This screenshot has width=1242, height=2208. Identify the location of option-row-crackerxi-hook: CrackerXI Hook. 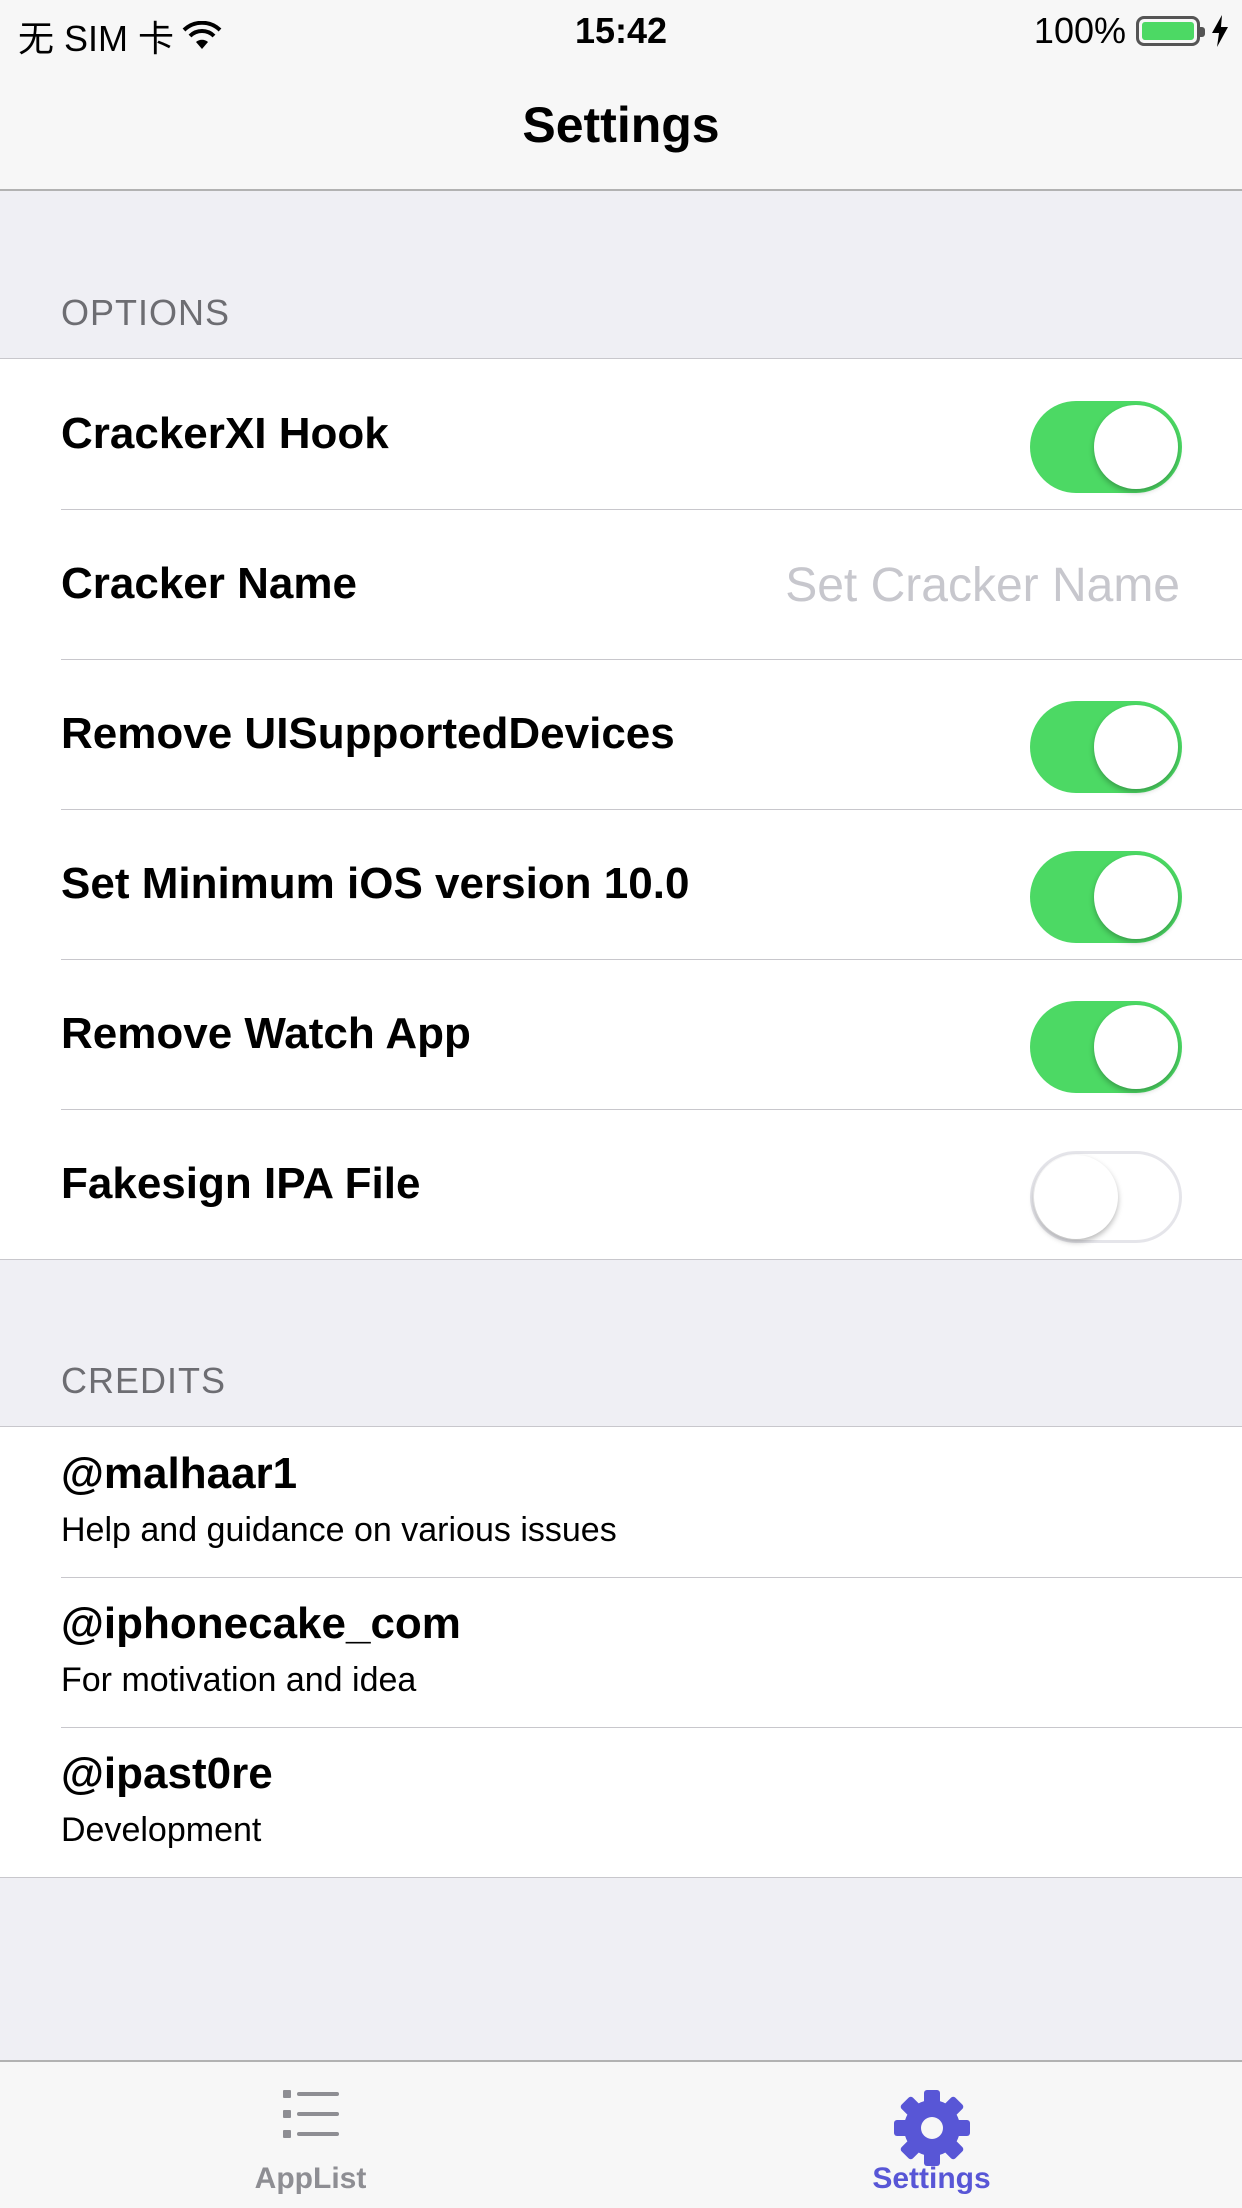
(621, 434).